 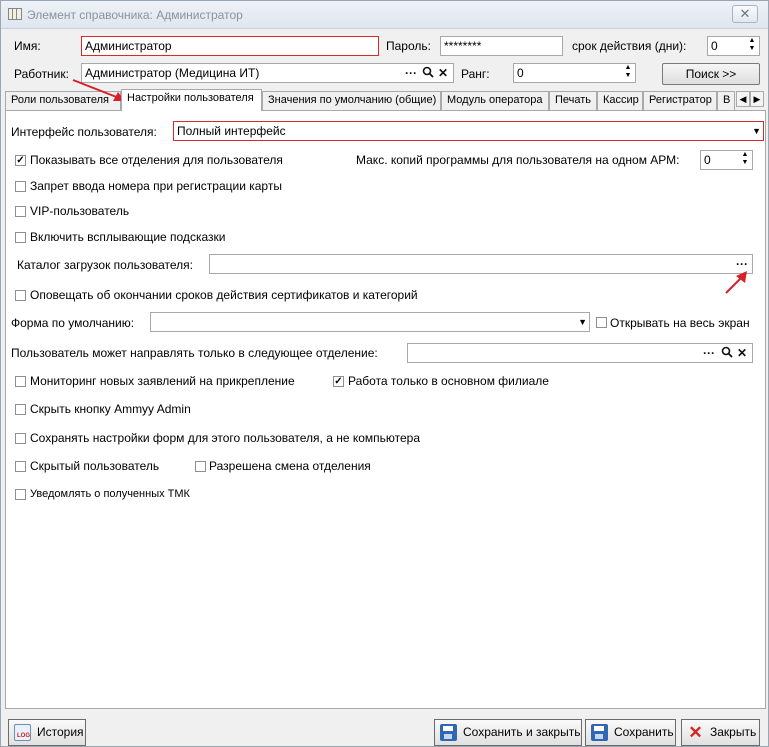 What do you see at coordinates (695, 732) in the screenshot?
I see `close-icon: ✕` at bounding box center [695, 732].